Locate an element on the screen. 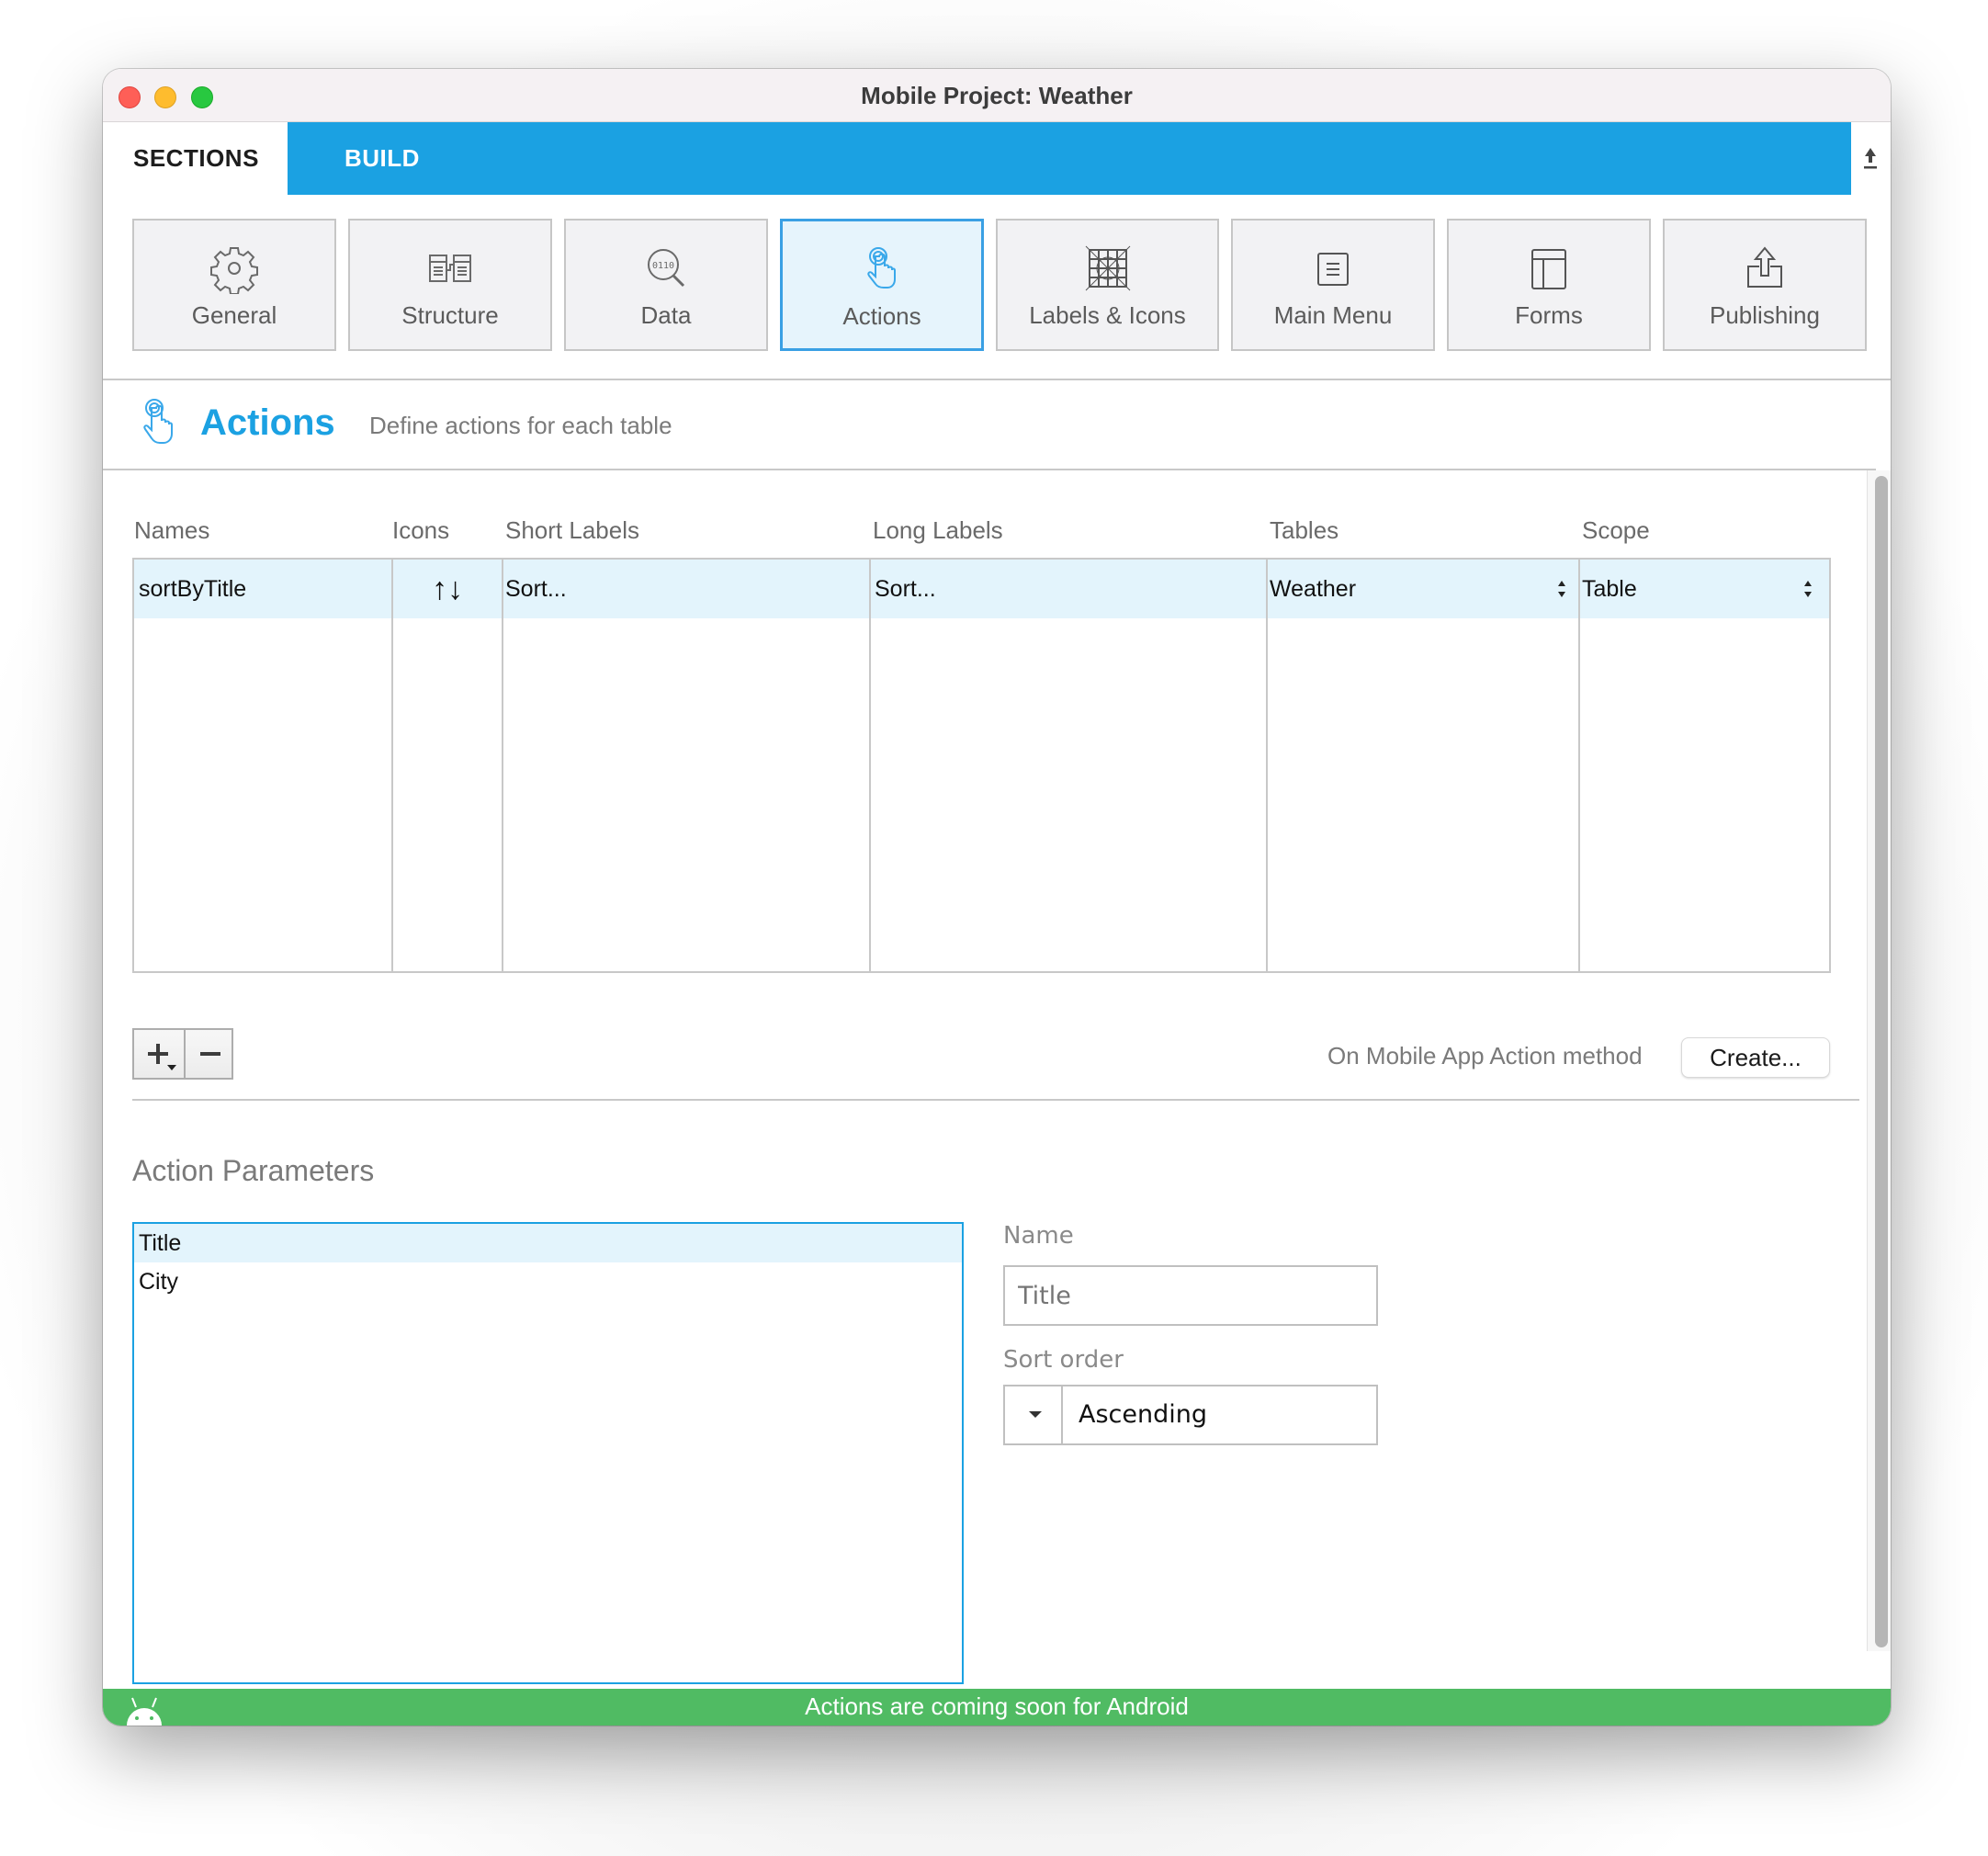 The image size is (1988, 1856). action-parameters-title: Action Parameters is located at coordinates (253, 1171).